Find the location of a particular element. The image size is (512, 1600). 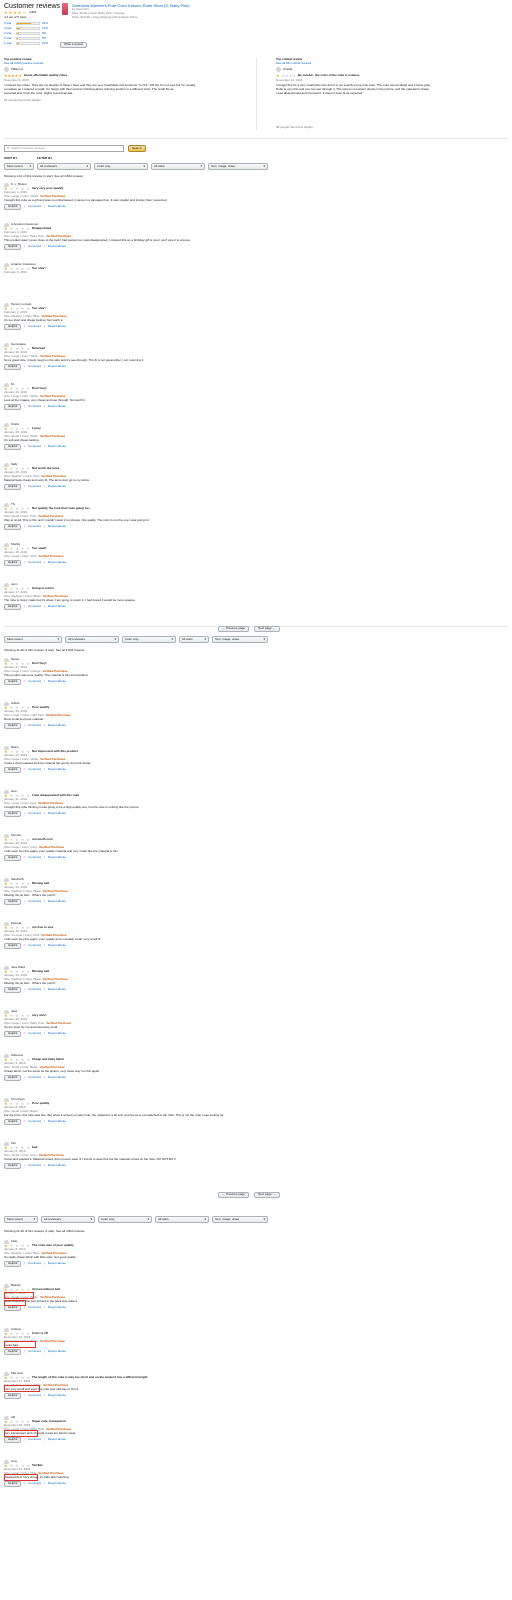

review-title: Very very poor quality is located at coordinates (47, 189).